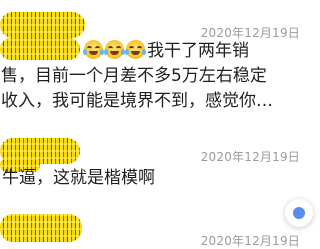 The height and width of the screenshot is (249, 320). What do you see at coordinates (198, 51) in the screenshot?
I see `comment-text-segment: 我干了两年销` at bounding box center [198, 51].